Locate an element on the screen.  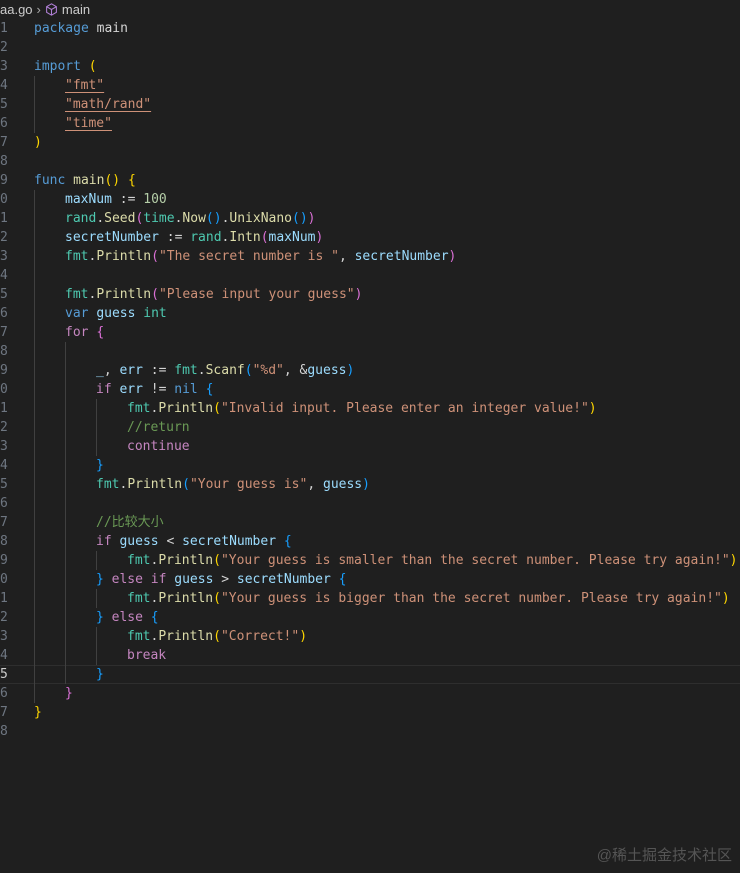
code-line: 2} else { is located at coordinates (370, 617).